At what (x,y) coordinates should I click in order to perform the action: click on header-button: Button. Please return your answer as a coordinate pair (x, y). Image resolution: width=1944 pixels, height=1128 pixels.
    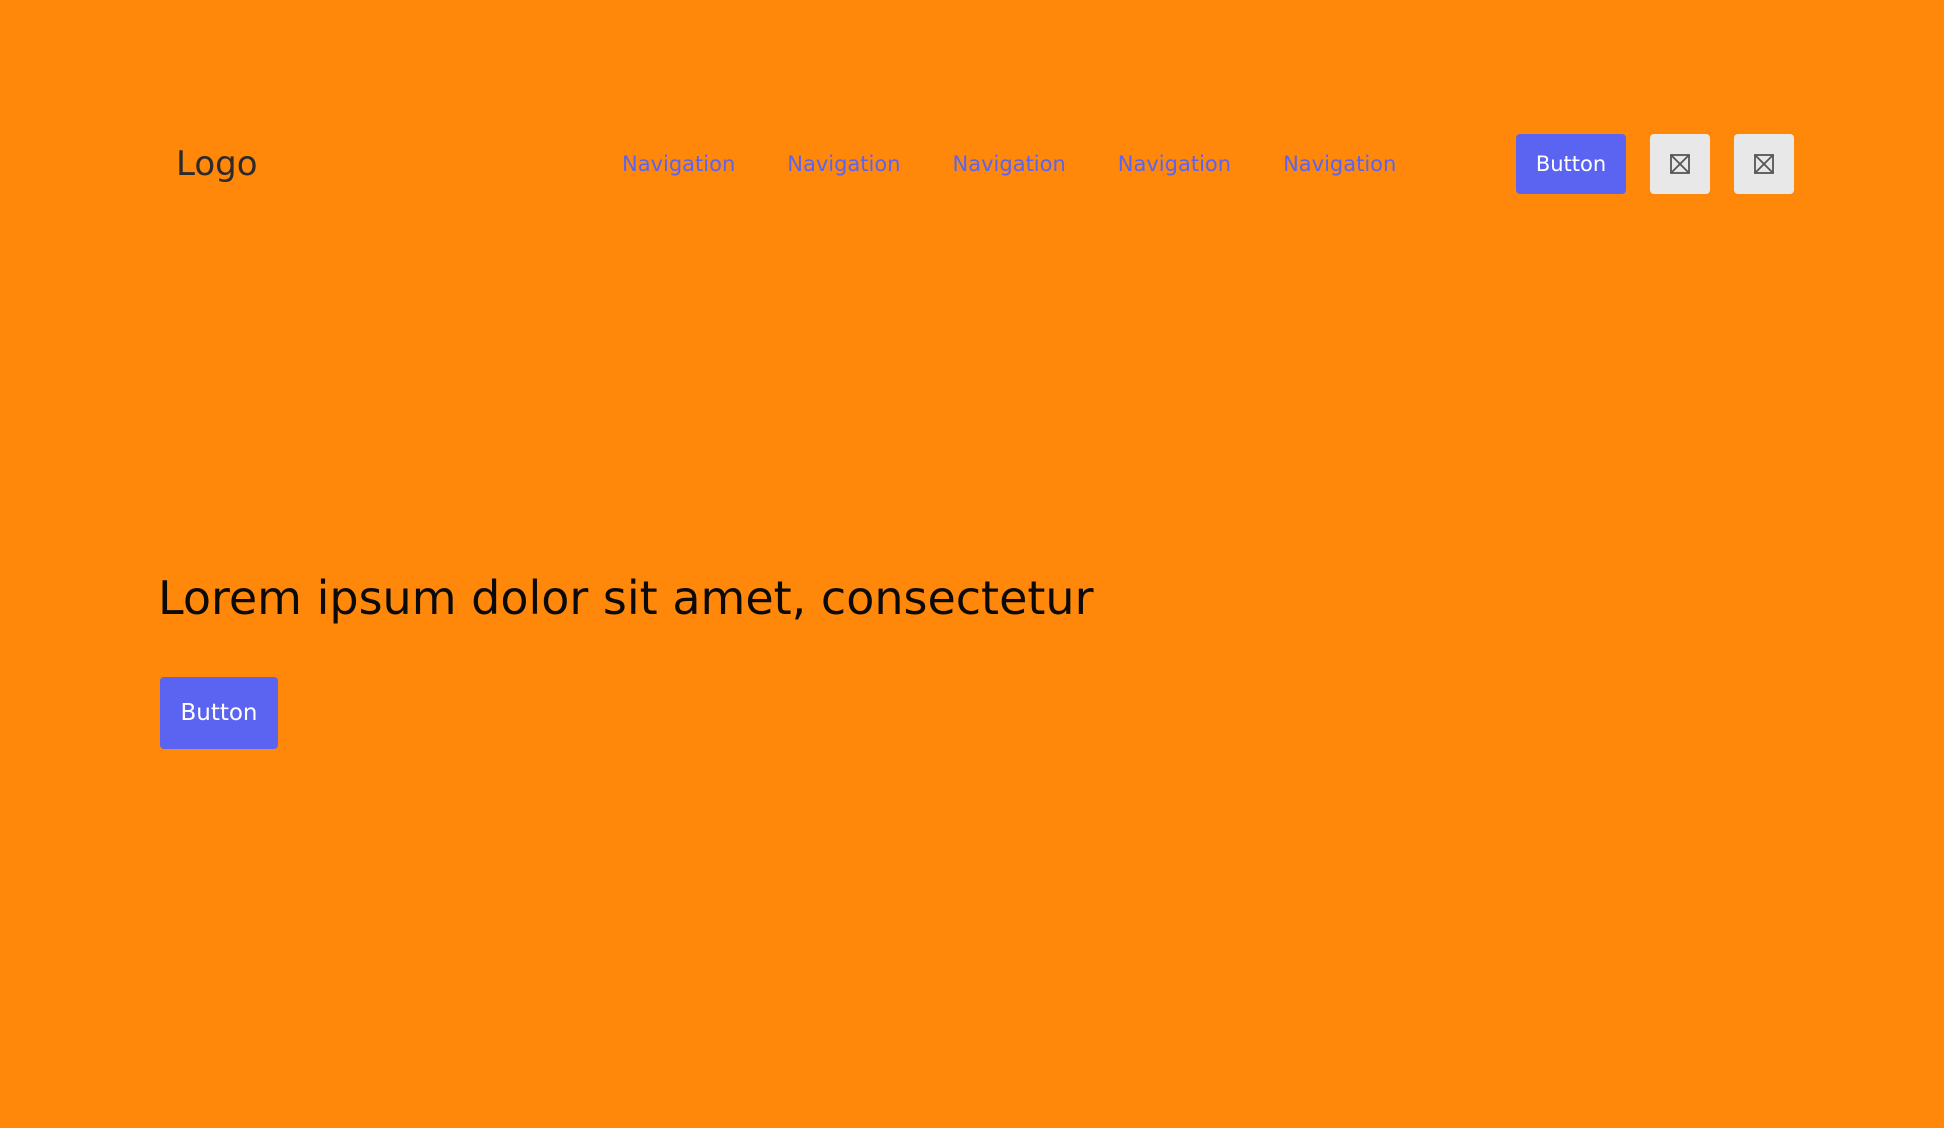
    Looking at the image, I should click on (1571, 164).